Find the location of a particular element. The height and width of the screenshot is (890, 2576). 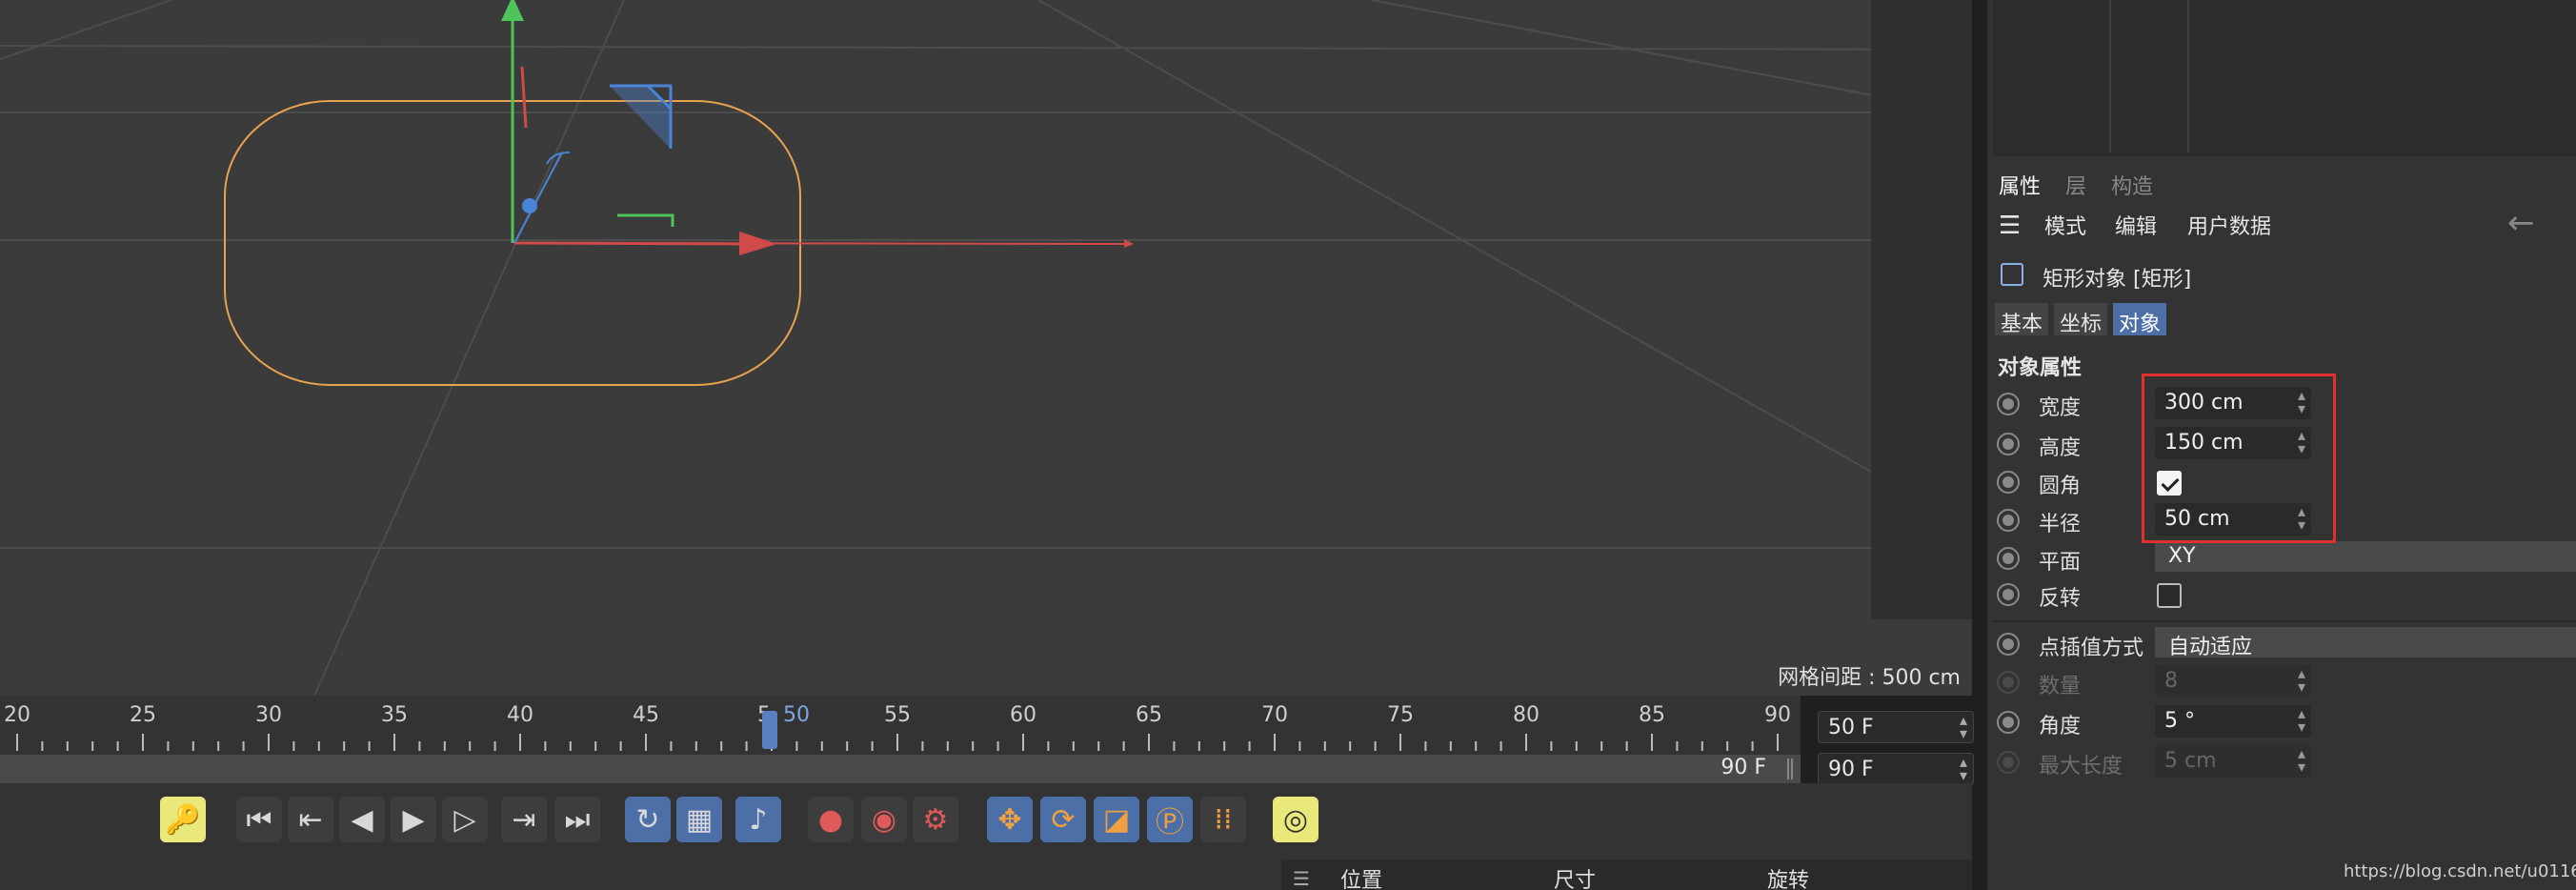

keyframe-settings-icon: ⚙ is located at coordinates (936, 819).